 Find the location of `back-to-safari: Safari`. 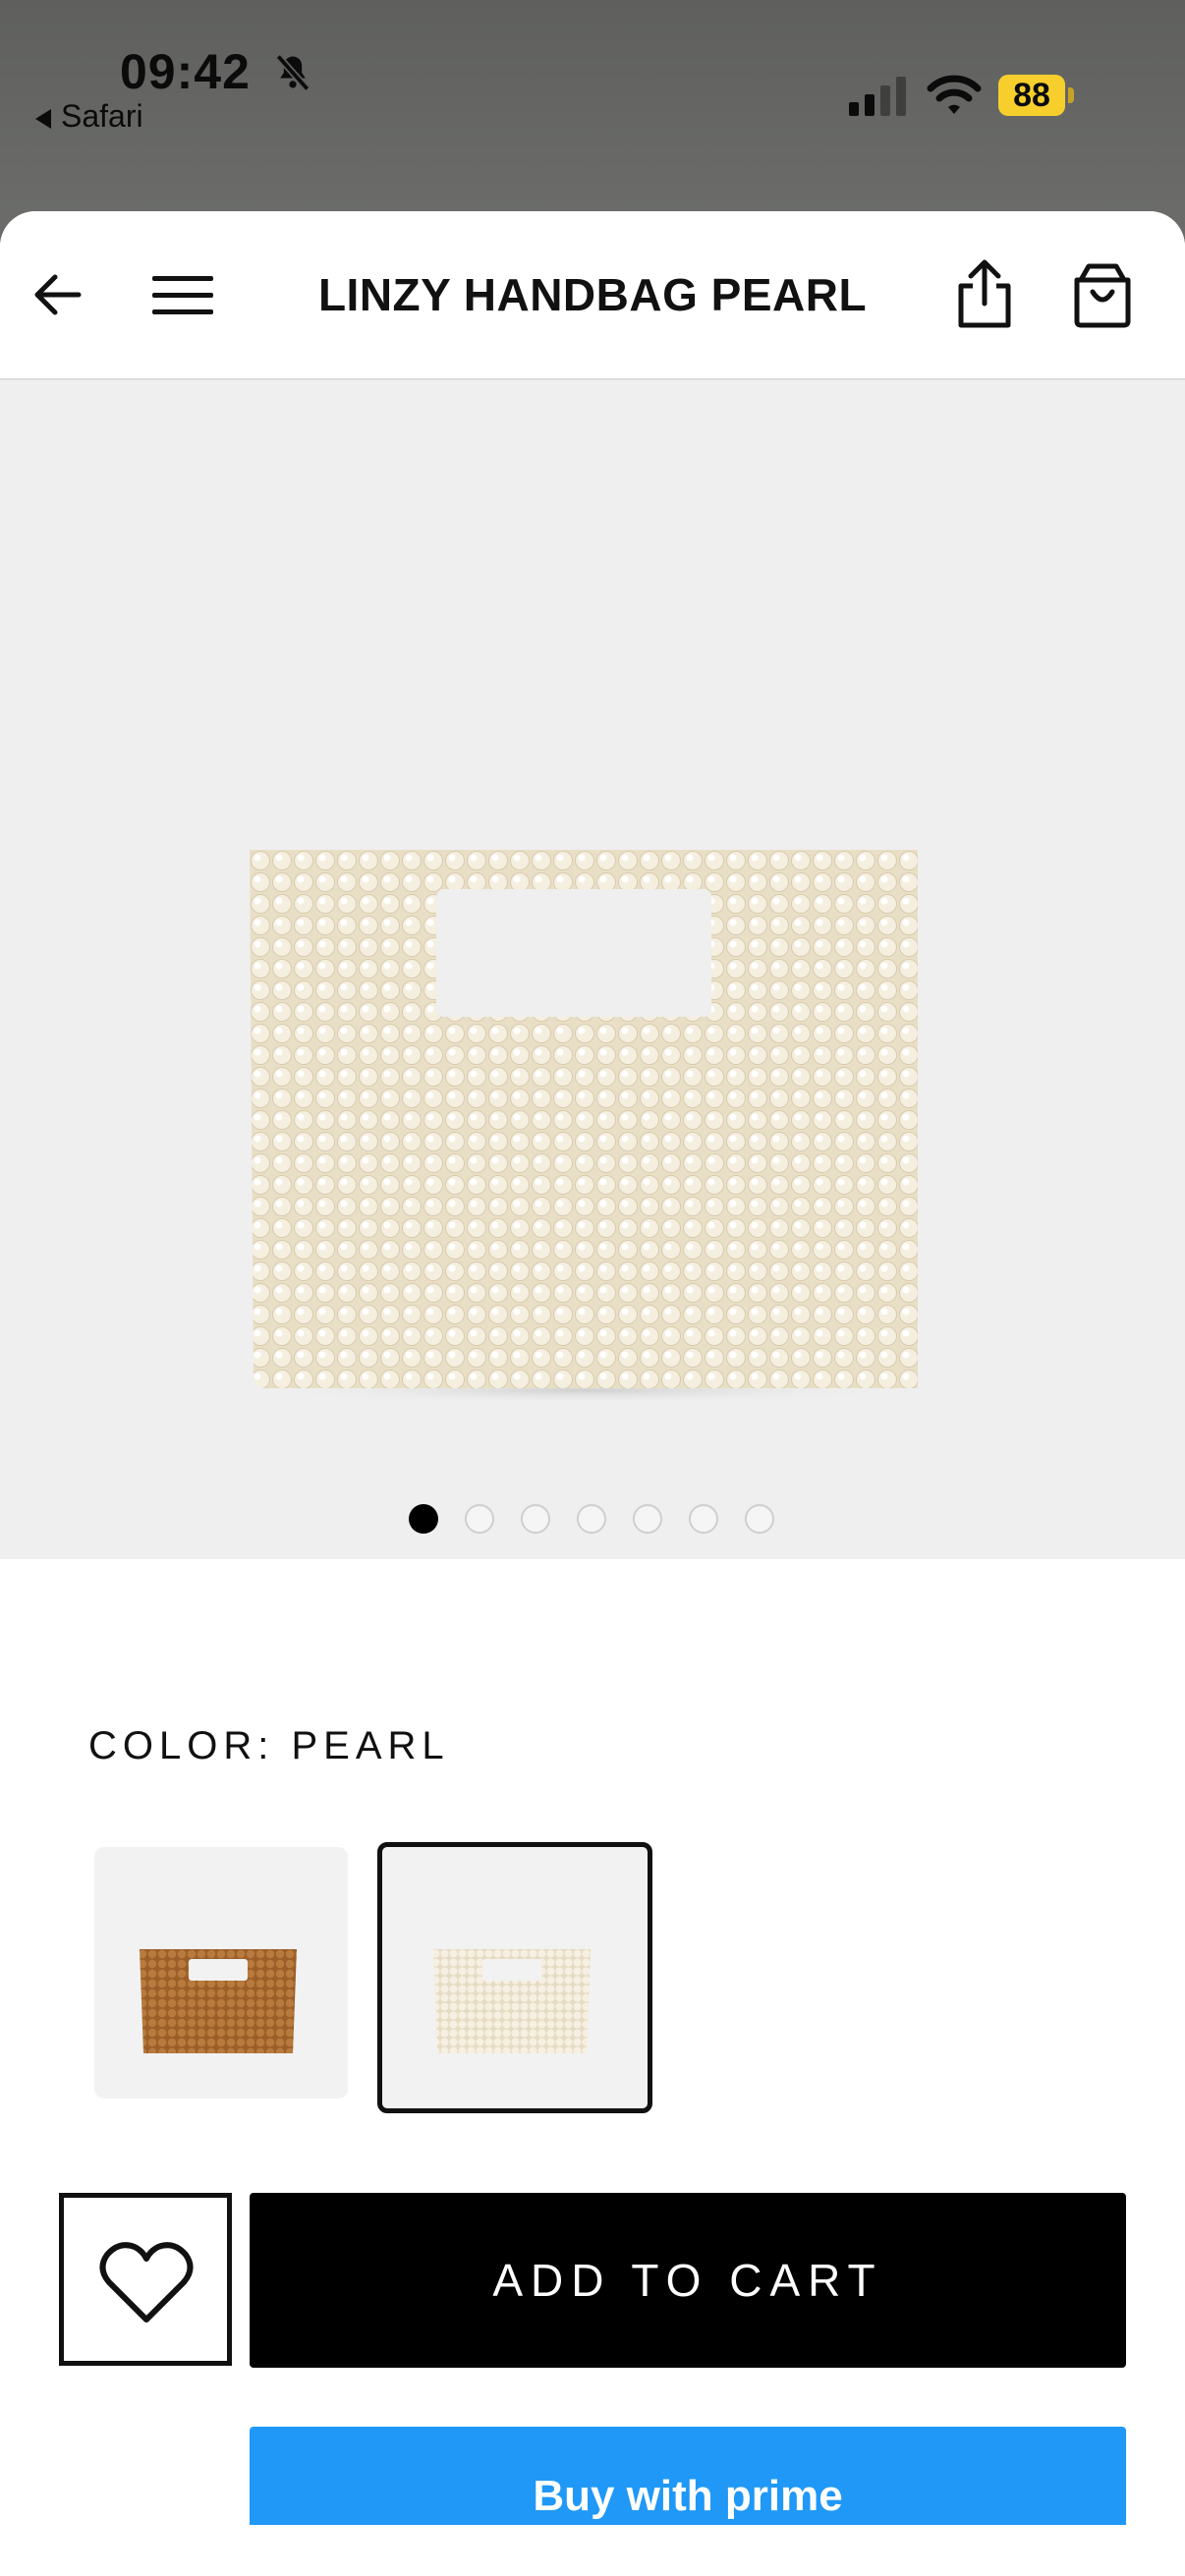

back-to-safari: Safari is located at coordinates (89, 116).